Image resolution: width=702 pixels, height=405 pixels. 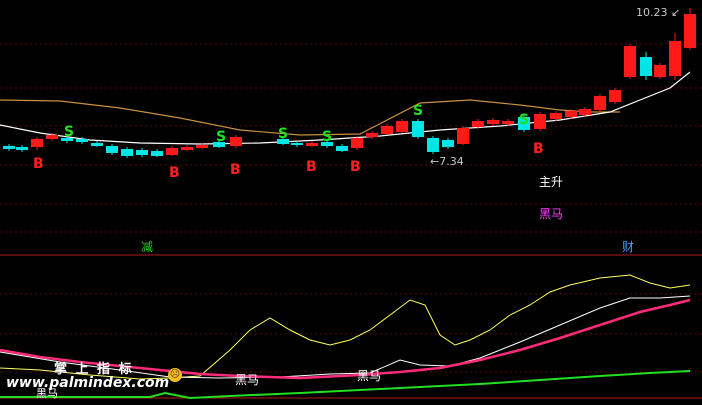 What do you see at coordinates (451, 161) in the screenshot?
I see `low-price-value: 7.34` at bounding box center [451, 161].